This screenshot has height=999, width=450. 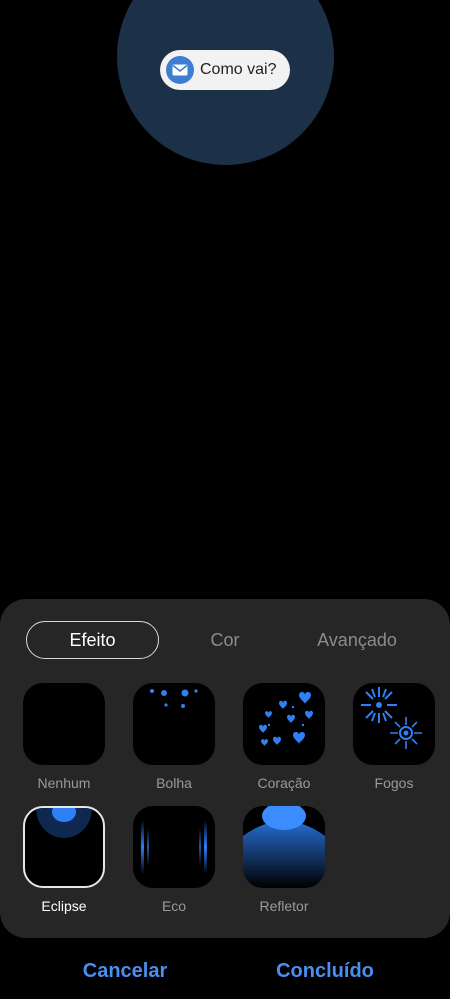 I want to click on effect-preview-none, so click(x=64, y=724).